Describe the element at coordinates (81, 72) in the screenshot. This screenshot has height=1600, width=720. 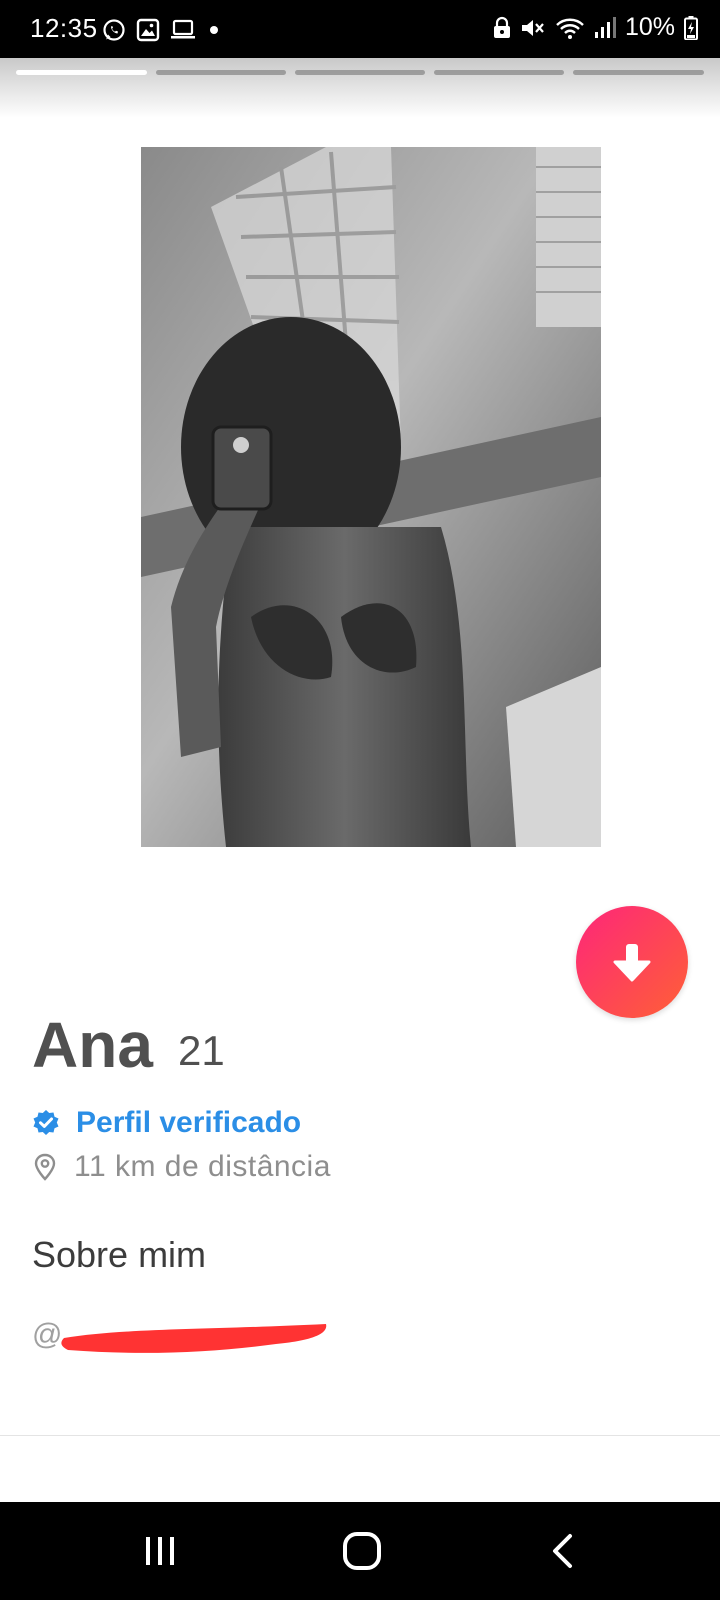
I see `progress-segment-active` at that location.